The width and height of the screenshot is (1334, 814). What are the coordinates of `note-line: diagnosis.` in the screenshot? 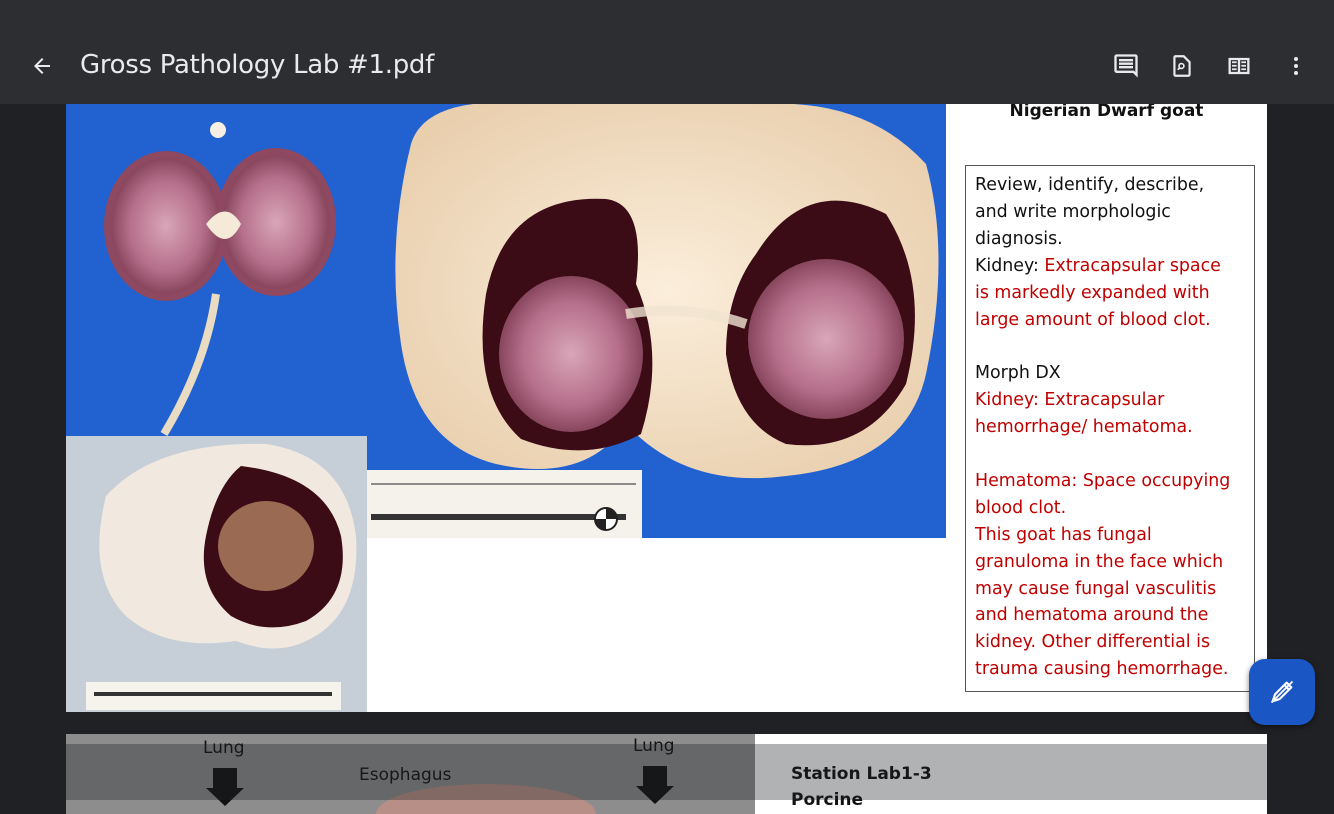 It's located at (1019, 238).